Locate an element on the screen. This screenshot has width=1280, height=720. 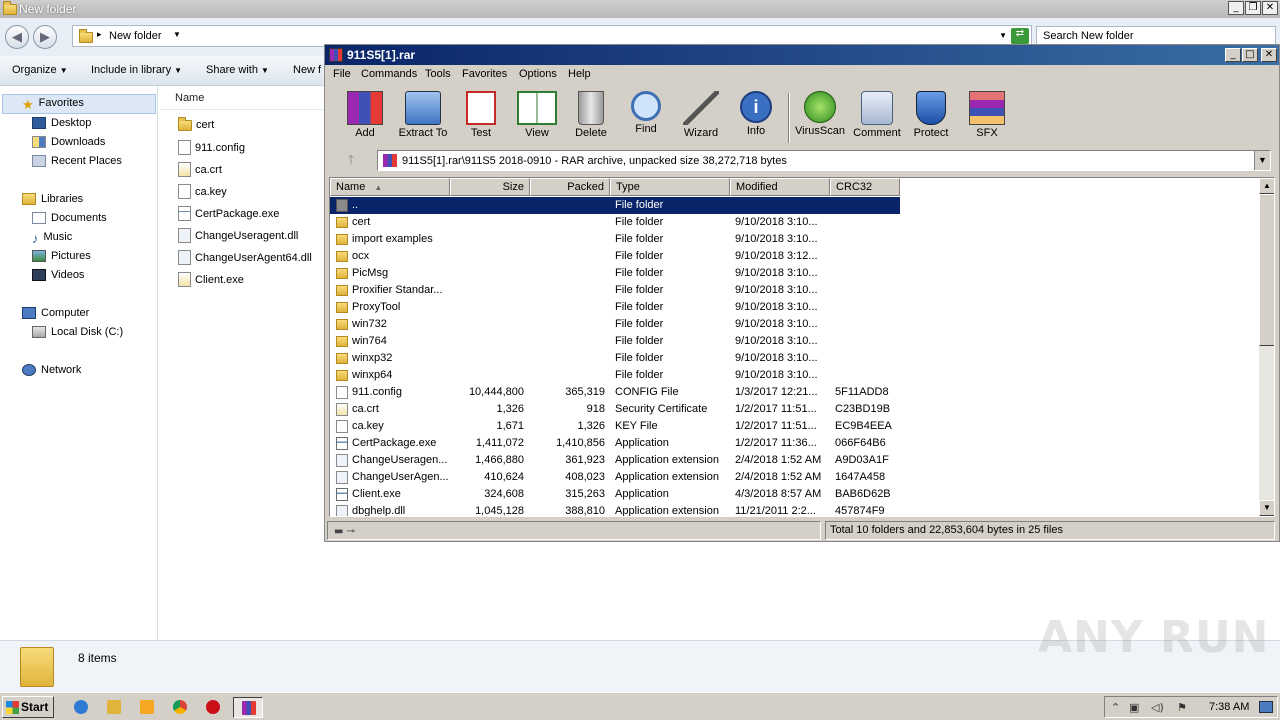
start-button: Start is located at coordinates (28, 707).